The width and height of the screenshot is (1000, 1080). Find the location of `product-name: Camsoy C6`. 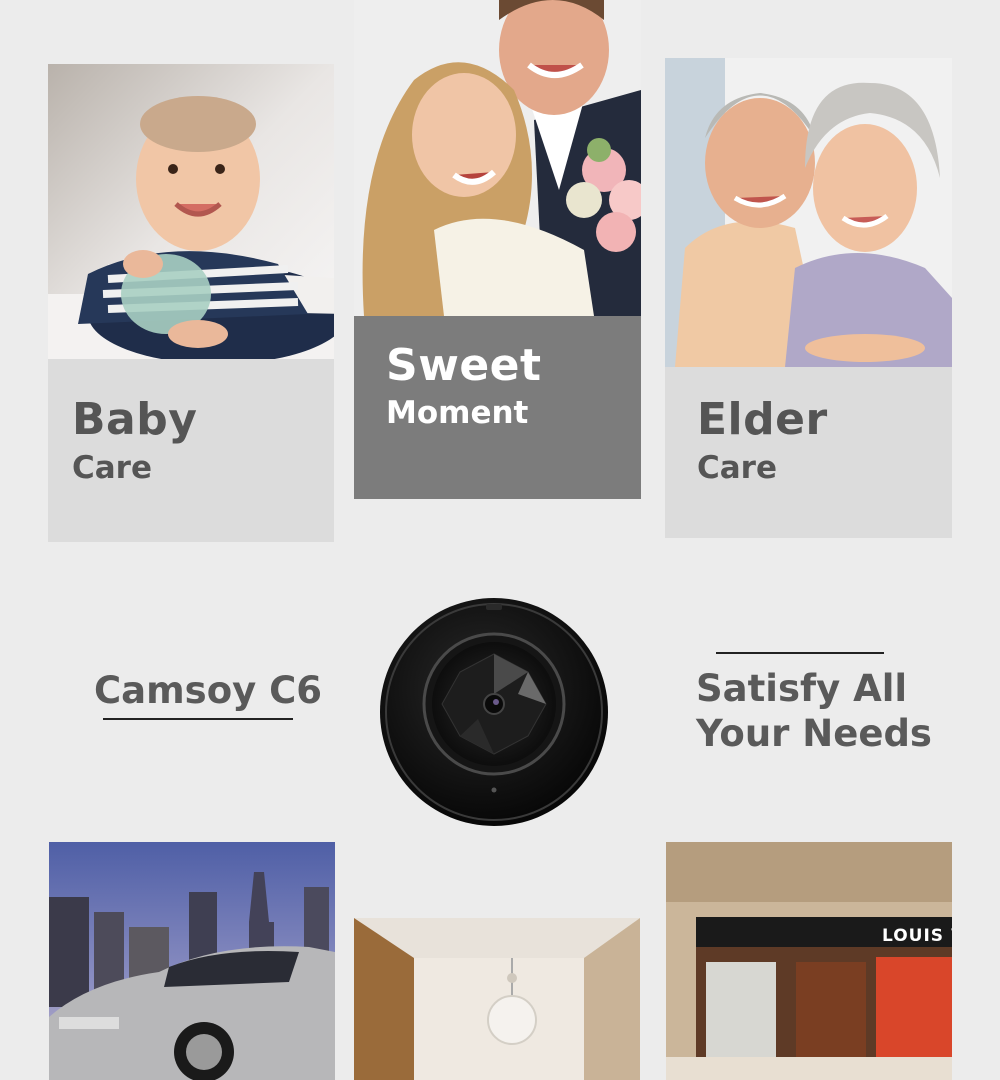

product-name: Camsoy C6 is located at coordinates (208, 690).